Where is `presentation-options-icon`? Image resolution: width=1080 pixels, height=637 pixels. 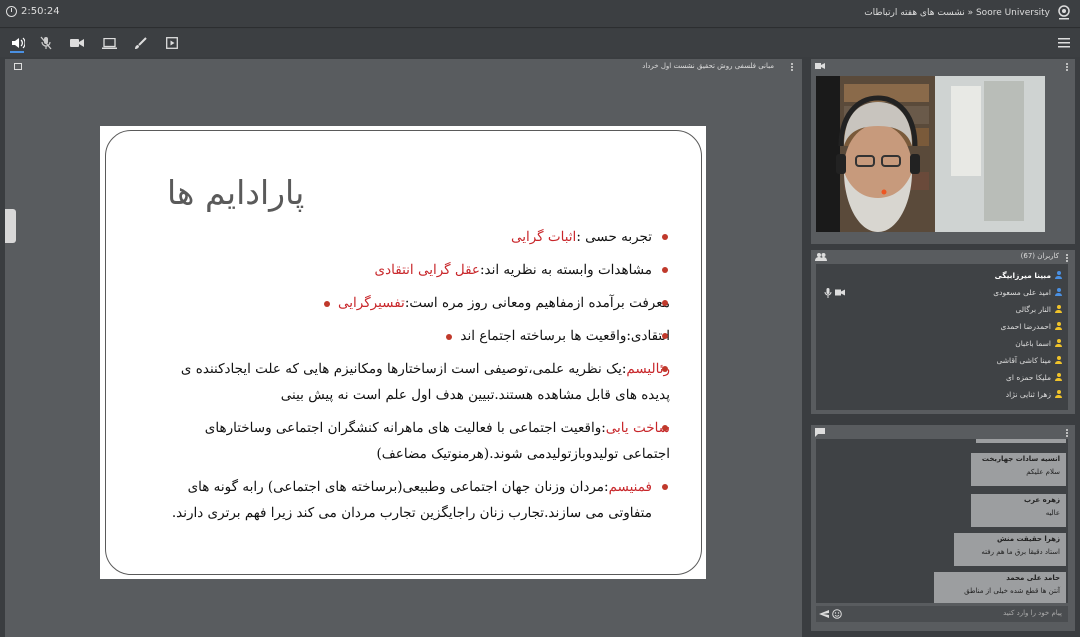 presentation-options-icon is located at coordinates (792, 67).